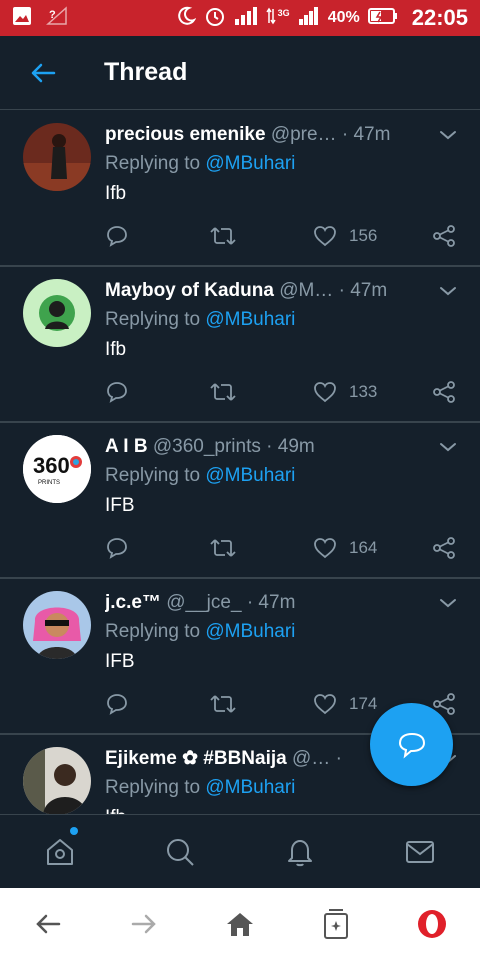 The width and height of the screenshot is (480, 960). Describe the element at coordinates (363, 703) in the screenshot. I see `like-count: 174` at that location.